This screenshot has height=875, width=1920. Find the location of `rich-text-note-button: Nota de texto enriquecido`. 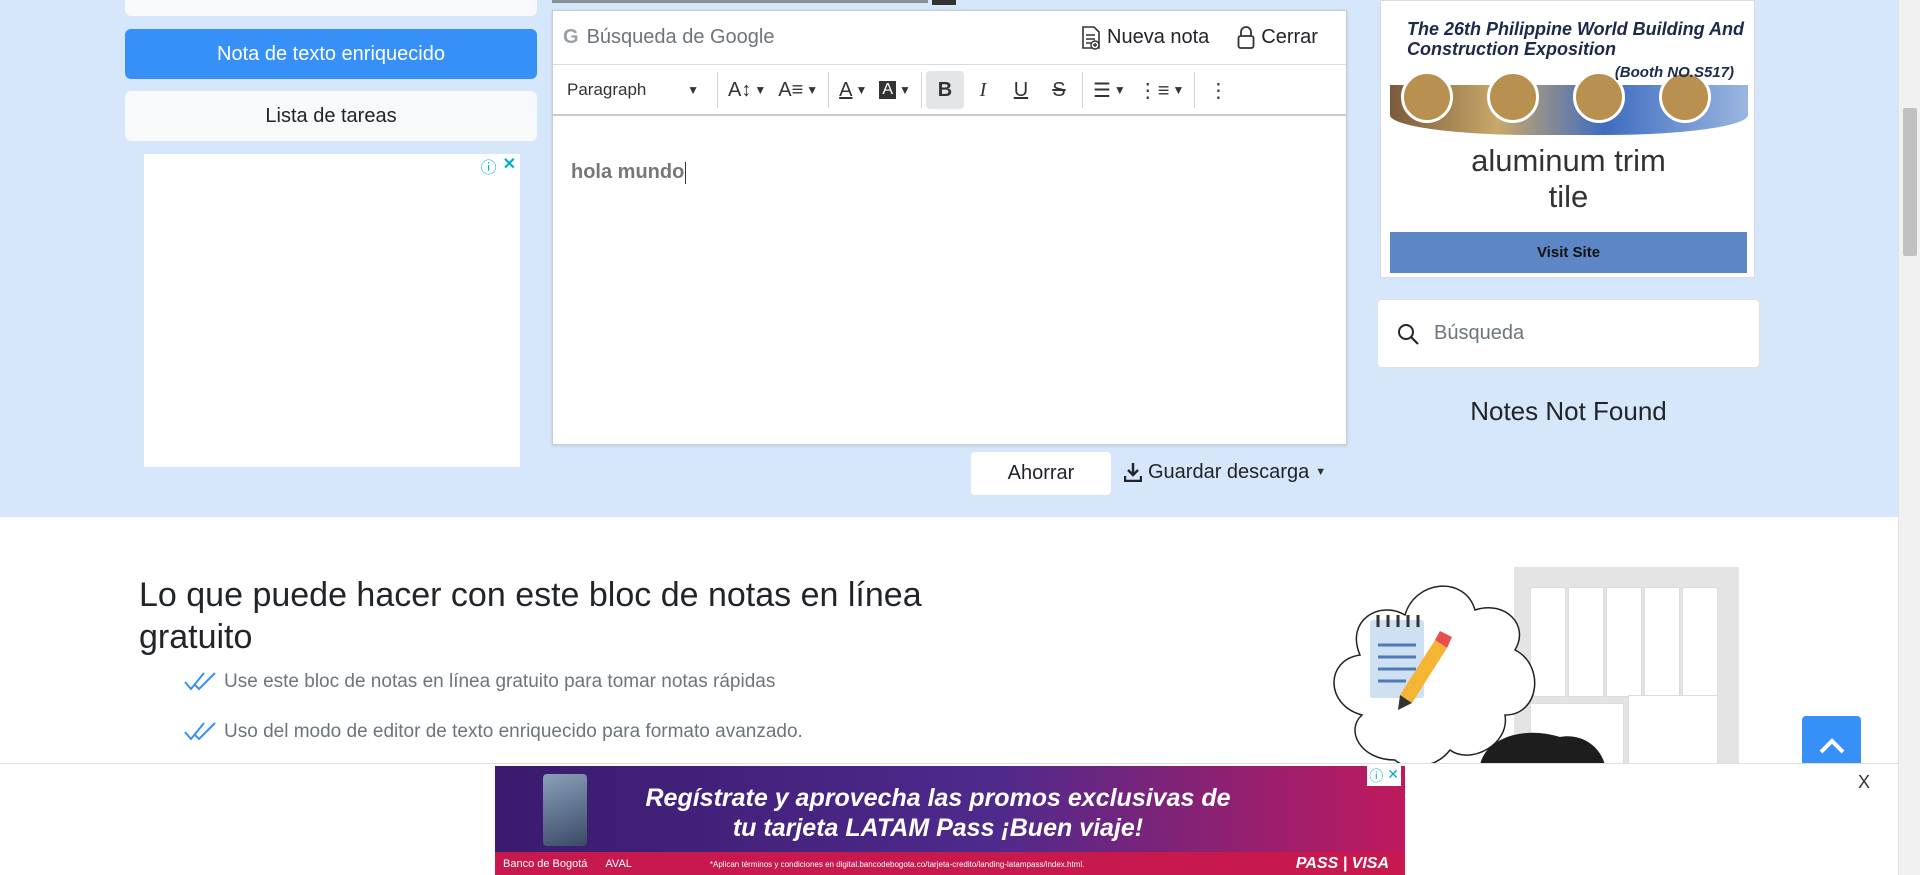

rich-text-note-button: Nota de texto enriquecido is located at coordinates (331, 54).